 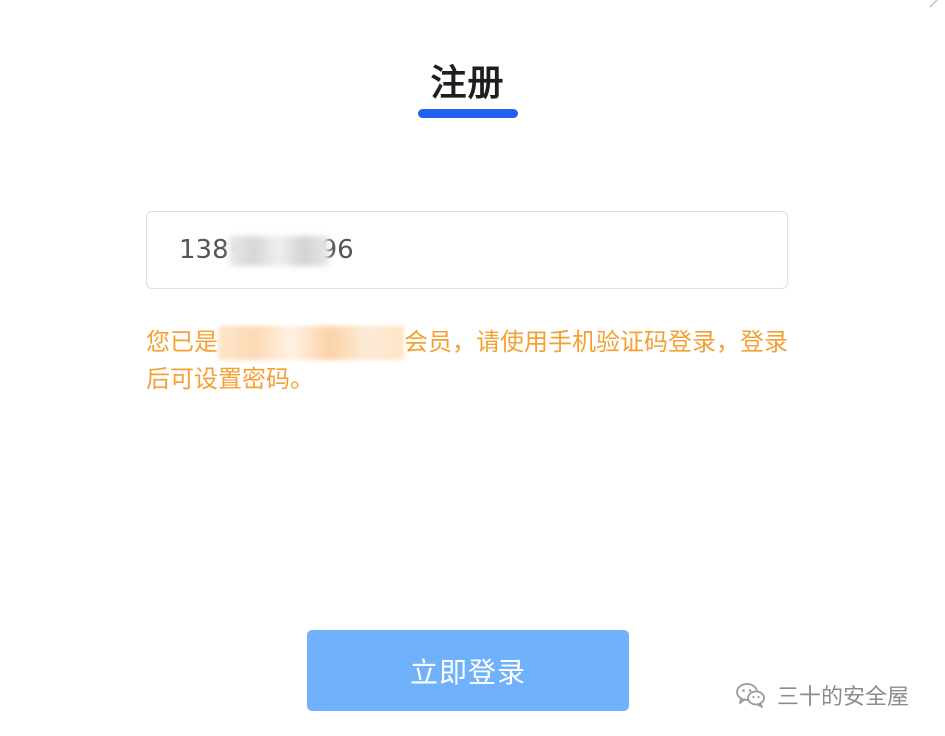 I want to click on wechat-icon, so click(x=750, y=695).